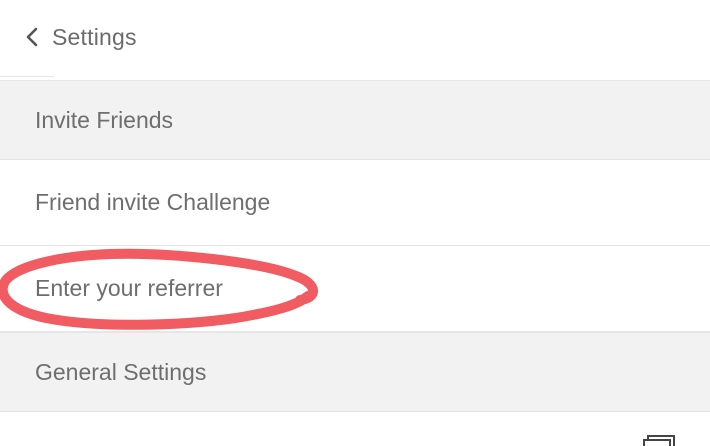 The height and width of the screenshot is (446, 710). What do you see at coordinates (153, 202) in the screenshot?
I see `menu-item-label: Friend invite Challenge` at bounding box center [153, 202].